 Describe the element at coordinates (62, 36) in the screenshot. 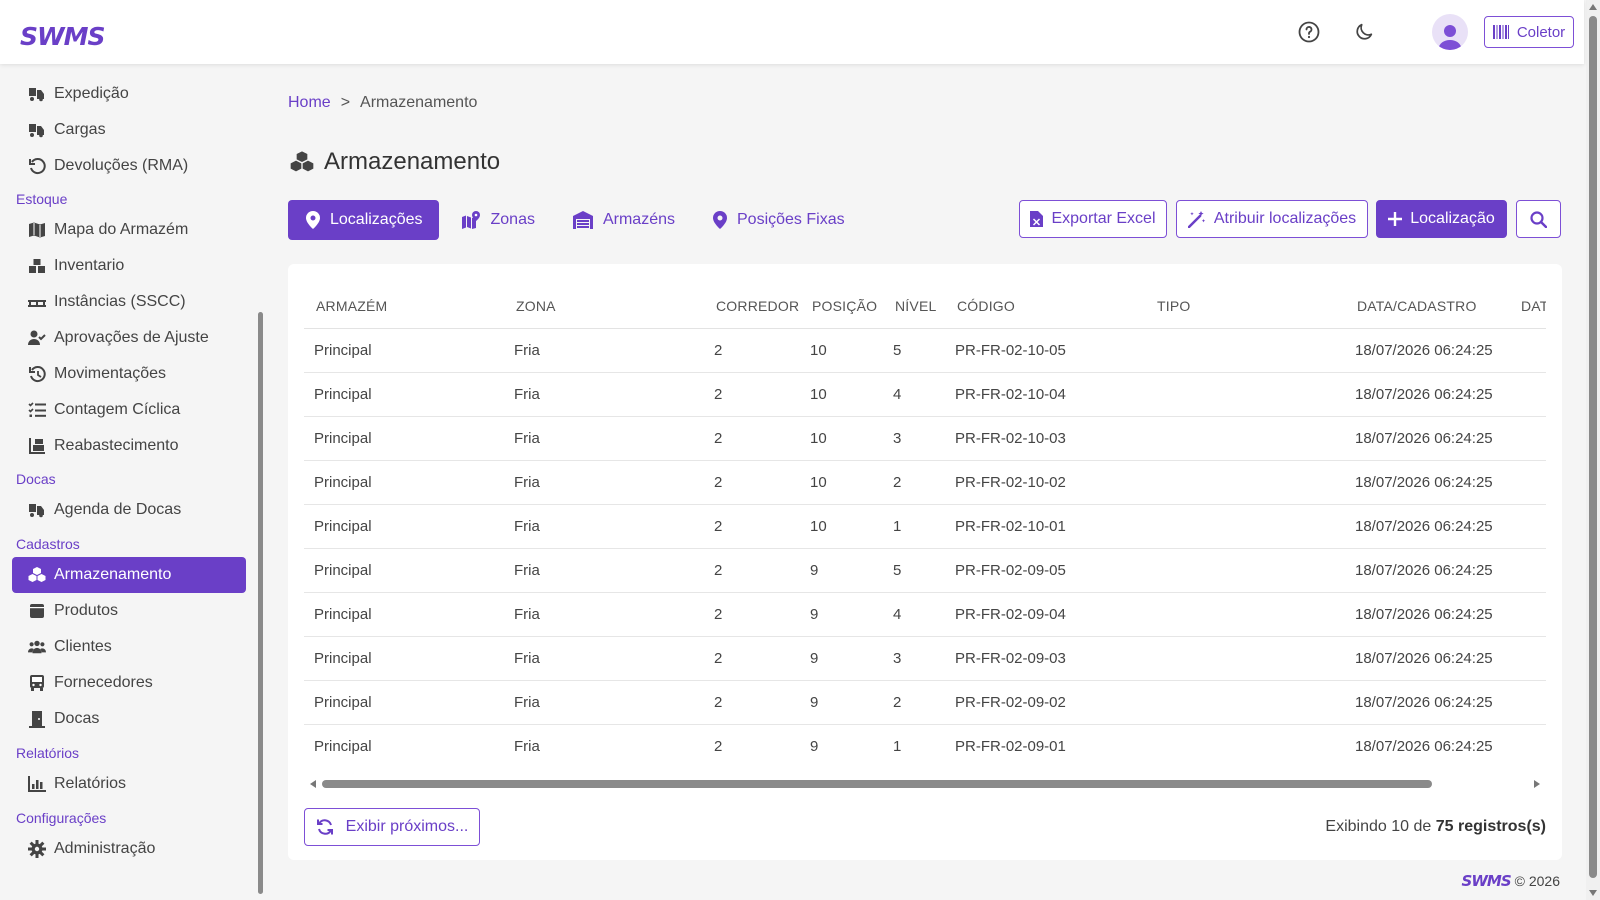

I see `app-logo: SWMS` at that location.